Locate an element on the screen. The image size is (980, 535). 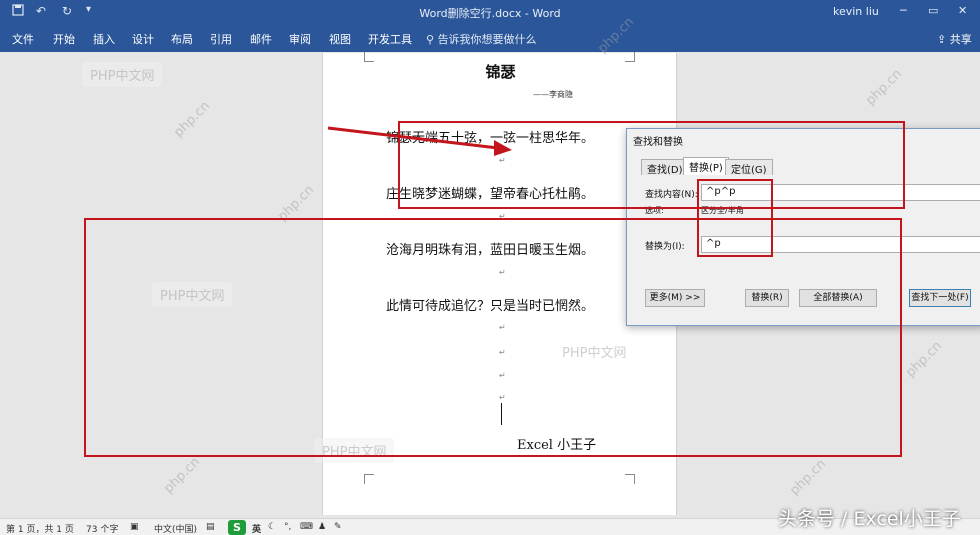
restore-button: ▭ is located at coordinates (933, 10).